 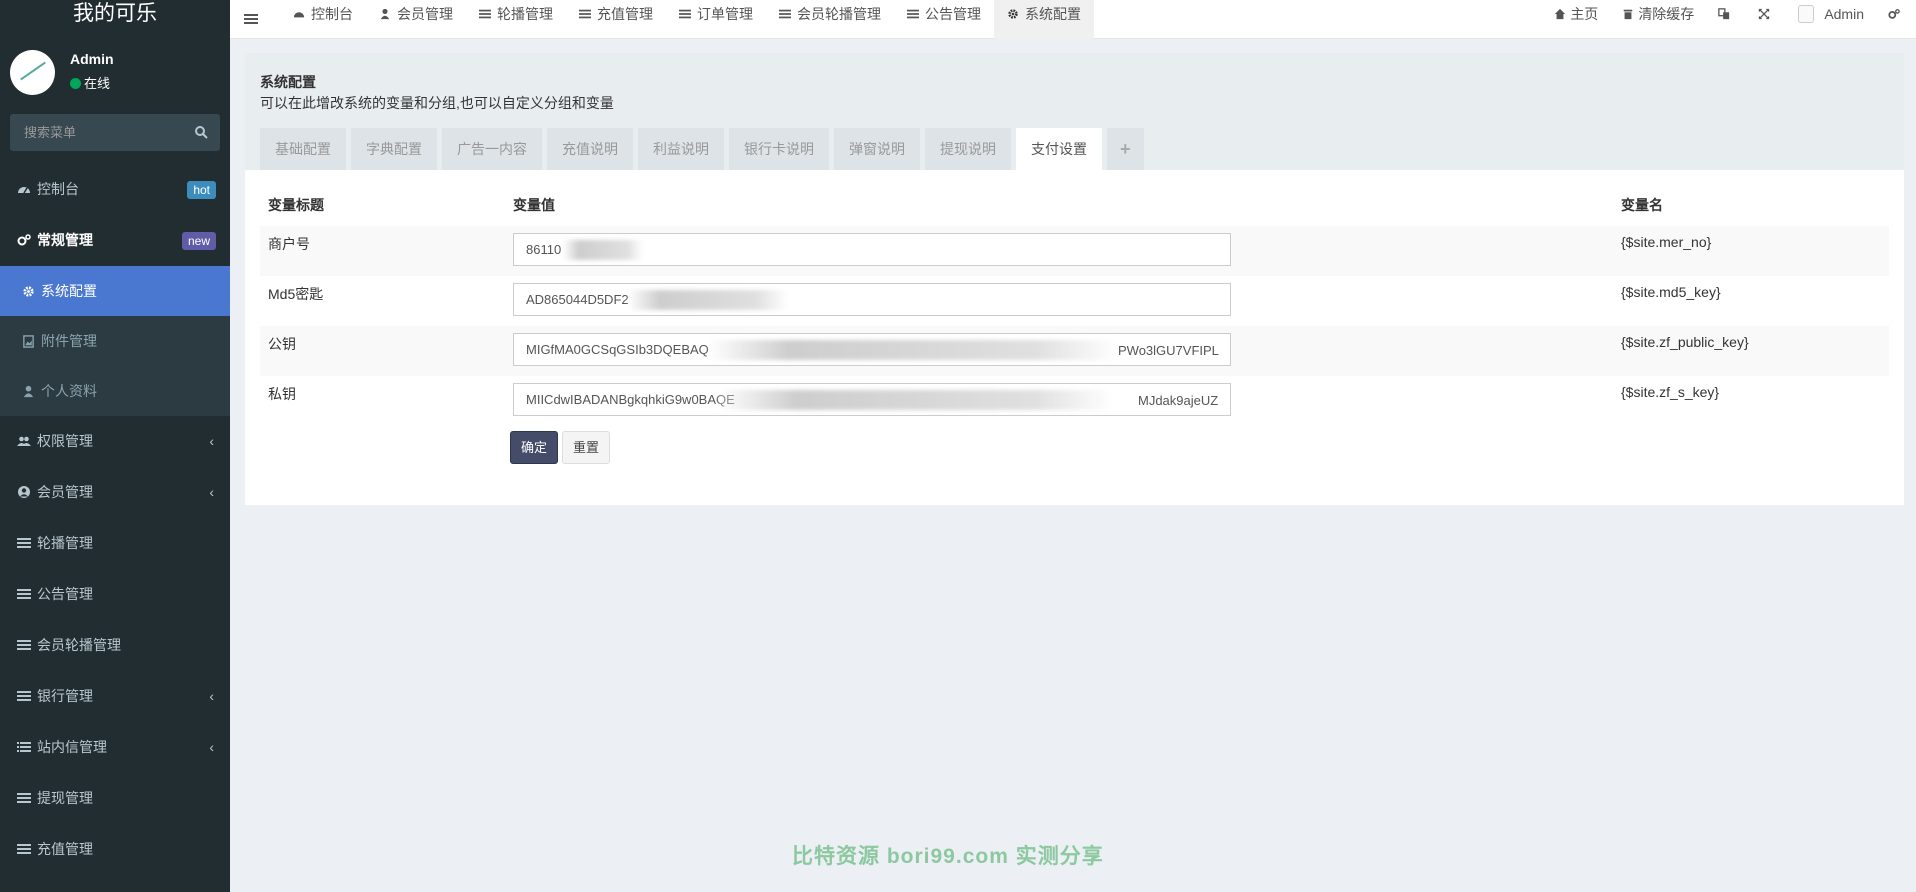 What do you see at coordinates (1844, 14) in the screenshot?
I see `user-menu-label: Admin` at bounding box center [1844, 14].